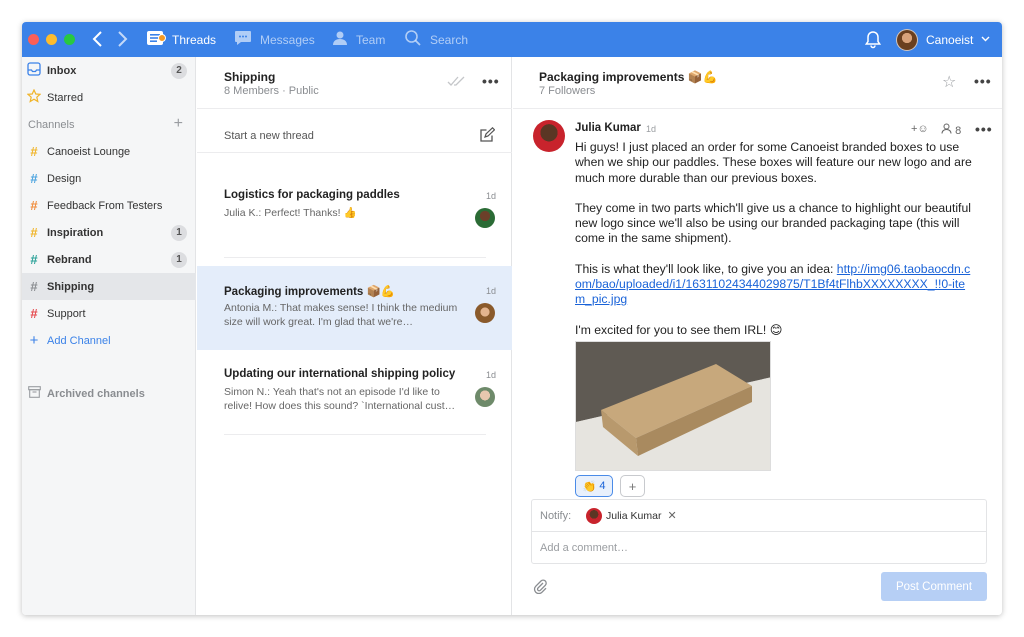  I want to click on user-menu: Canoeist, so click(943, 39).